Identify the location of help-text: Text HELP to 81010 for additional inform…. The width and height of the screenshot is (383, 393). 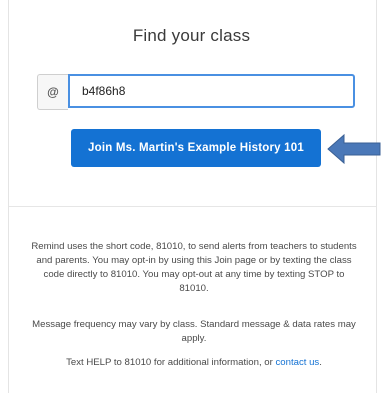
(171, 362).